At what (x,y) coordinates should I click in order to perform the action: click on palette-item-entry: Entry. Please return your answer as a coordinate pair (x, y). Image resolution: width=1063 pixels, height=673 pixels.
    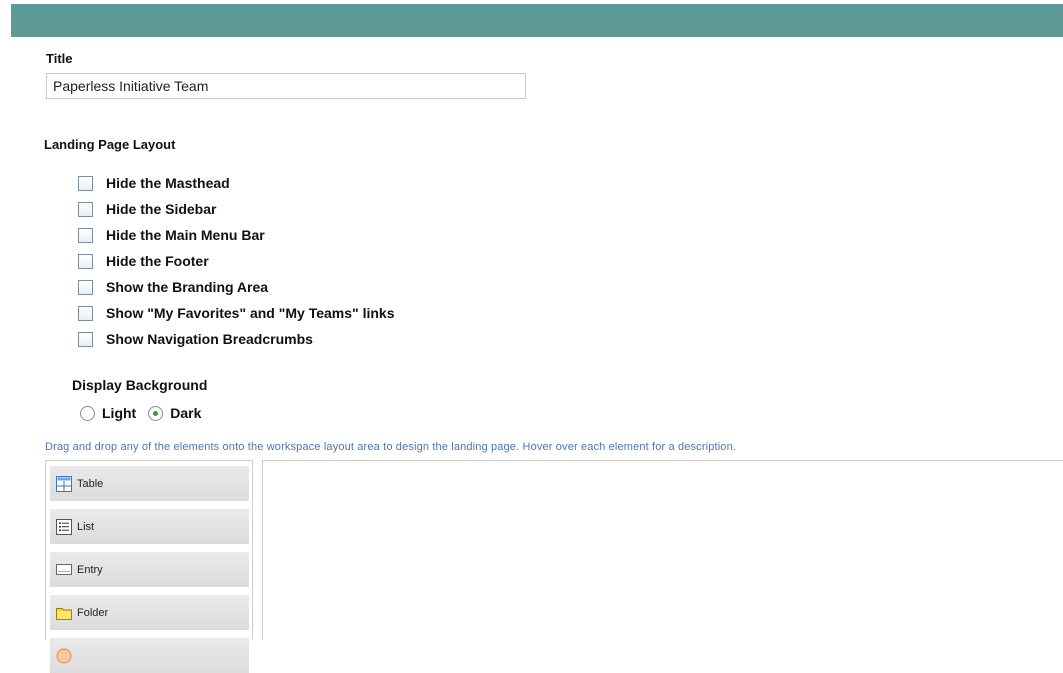
    Looking at the image, I should click on (149, 569).